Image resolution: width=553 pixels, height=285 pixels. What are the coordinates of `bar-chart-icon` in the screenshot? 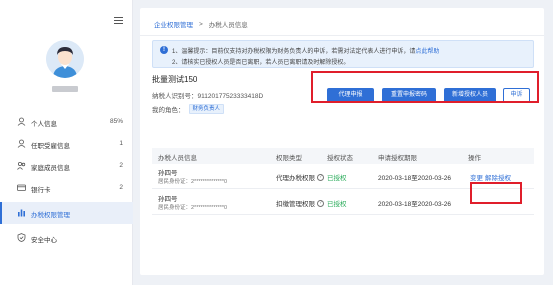 It's located at (21, 212).